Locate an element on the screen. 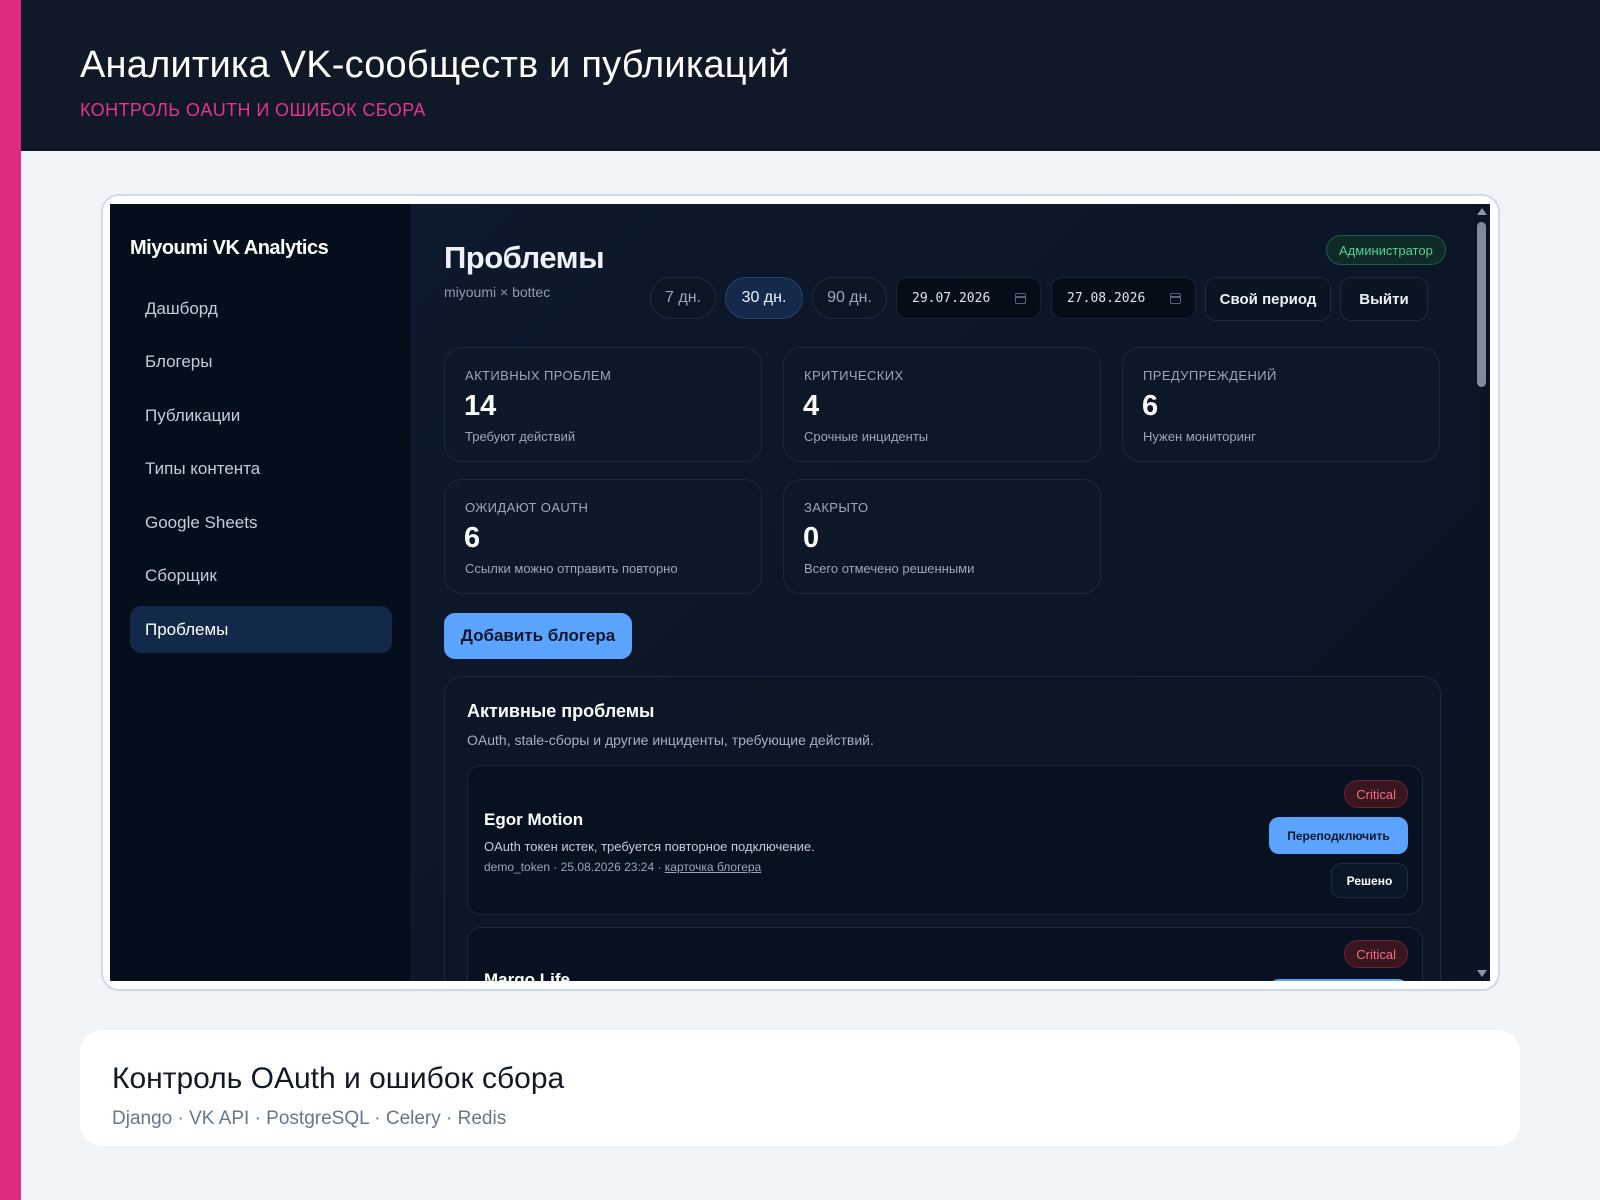  date-from-value: 29.07.2026 is located at coordinates (951, 298).